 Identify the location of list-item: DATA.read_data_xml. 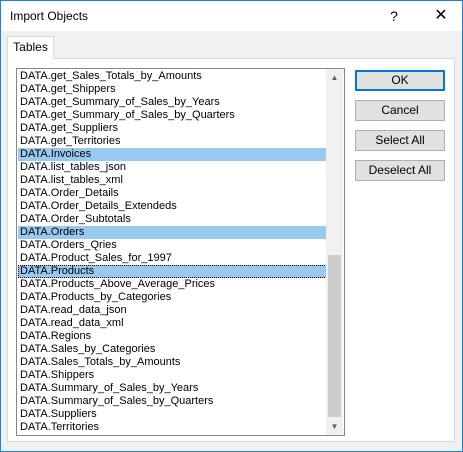
(172, 323).